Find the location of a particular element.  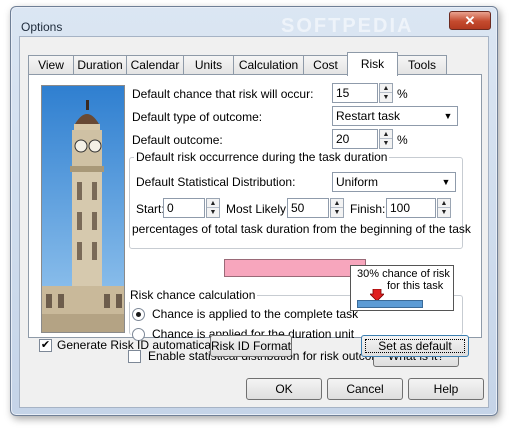

generate-id-label: Generate Risk ID automatically is located at coordinates (140, 345).